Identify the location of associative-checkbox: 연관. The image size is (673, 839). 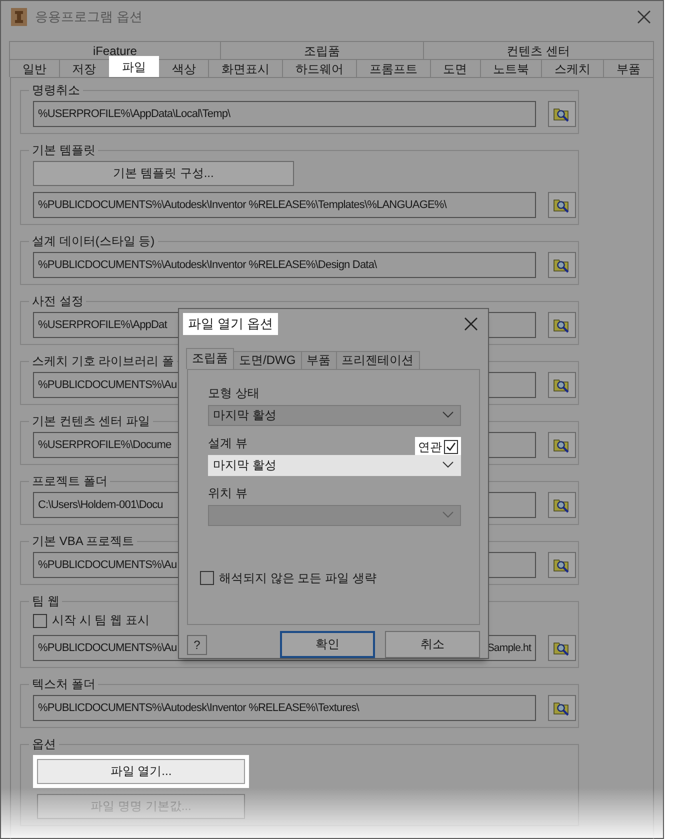
(438, 447).